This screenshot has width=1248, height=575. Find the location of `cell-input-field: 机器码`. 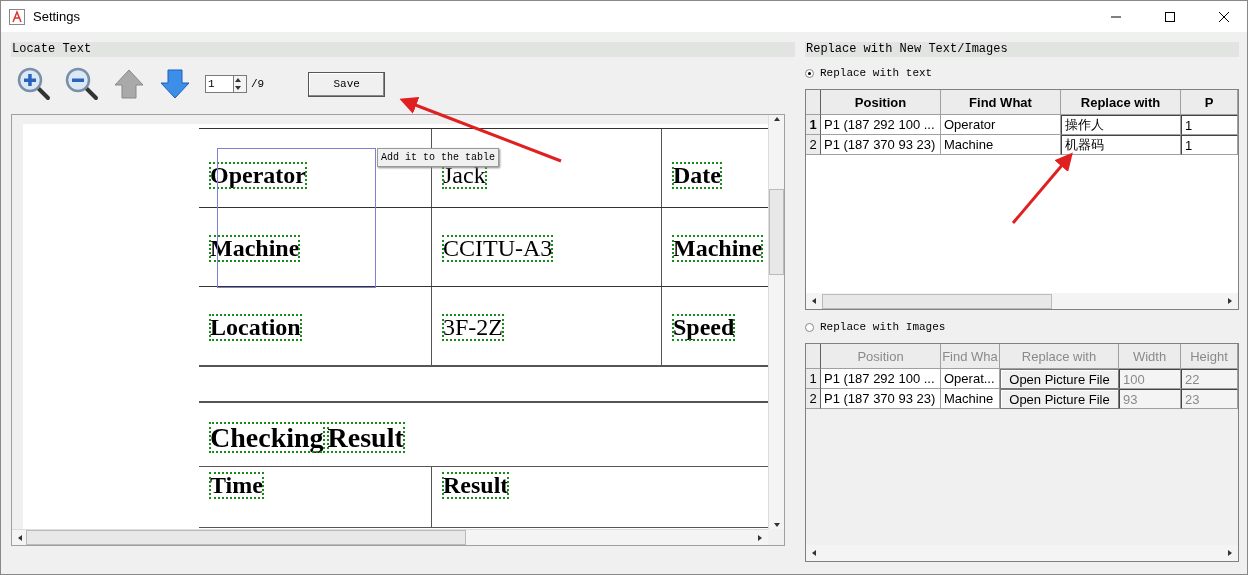

cell-input-field: 机器码 is located at coordinates (1121, 145).